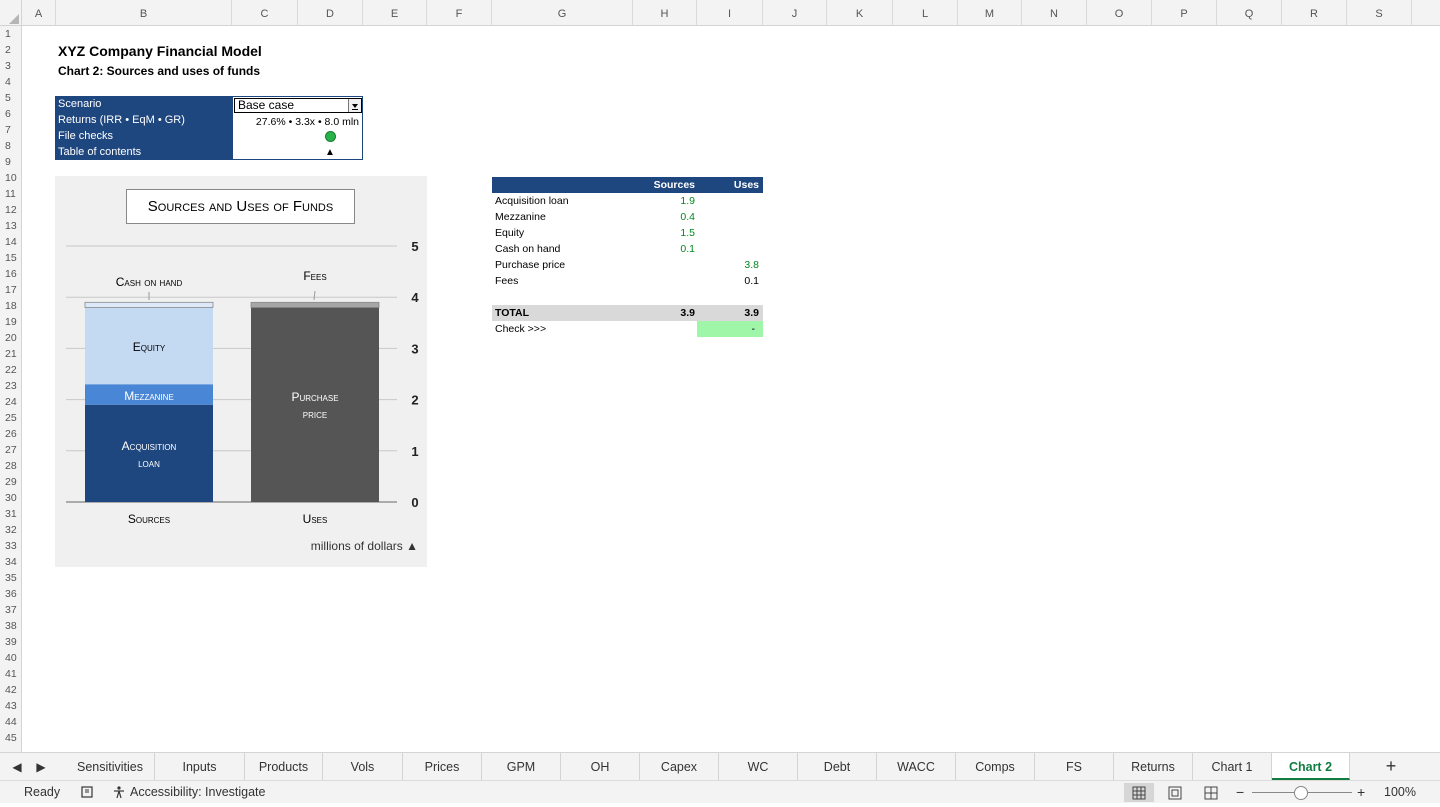 This screenshot has width=1440, height=807. Describe the element at coordinates (627, 249) in the screenshot. I see `su-table-row: Cash on hand 0.1` at that location.